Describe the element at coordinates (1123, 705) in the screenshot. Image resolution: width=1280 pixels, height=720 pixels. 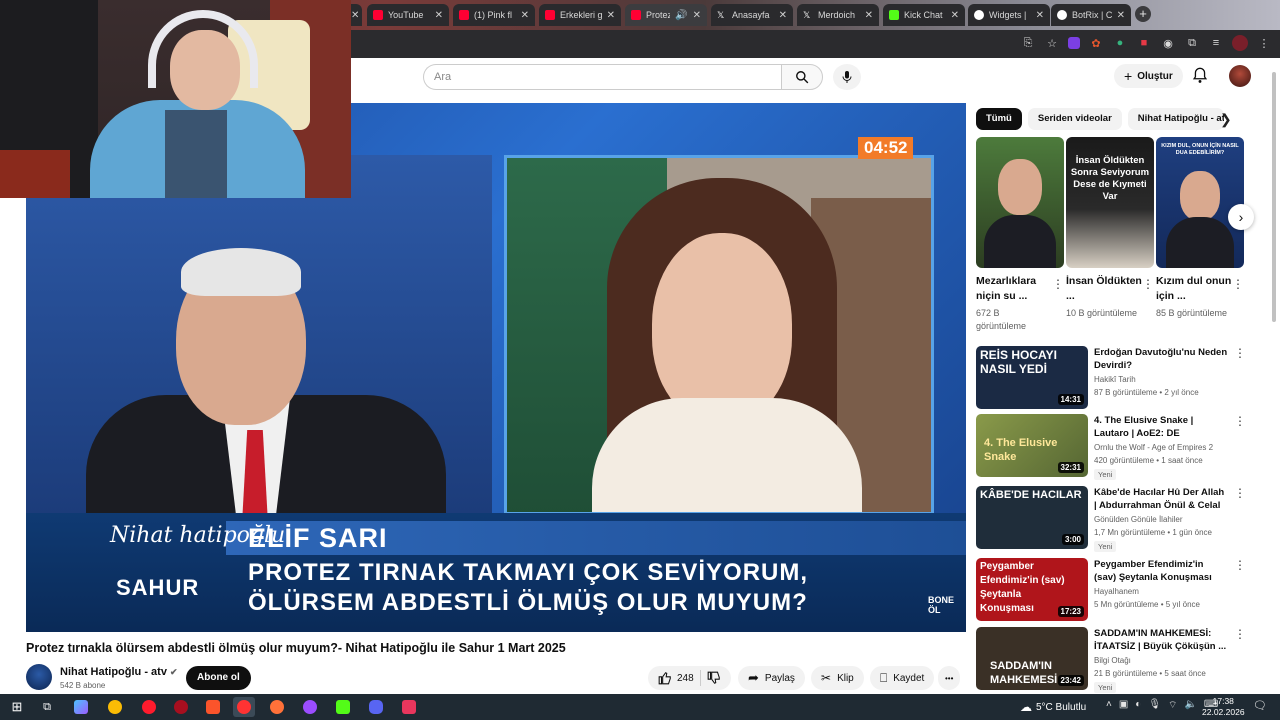
I see `tray-app-icon: ▣` at that location.